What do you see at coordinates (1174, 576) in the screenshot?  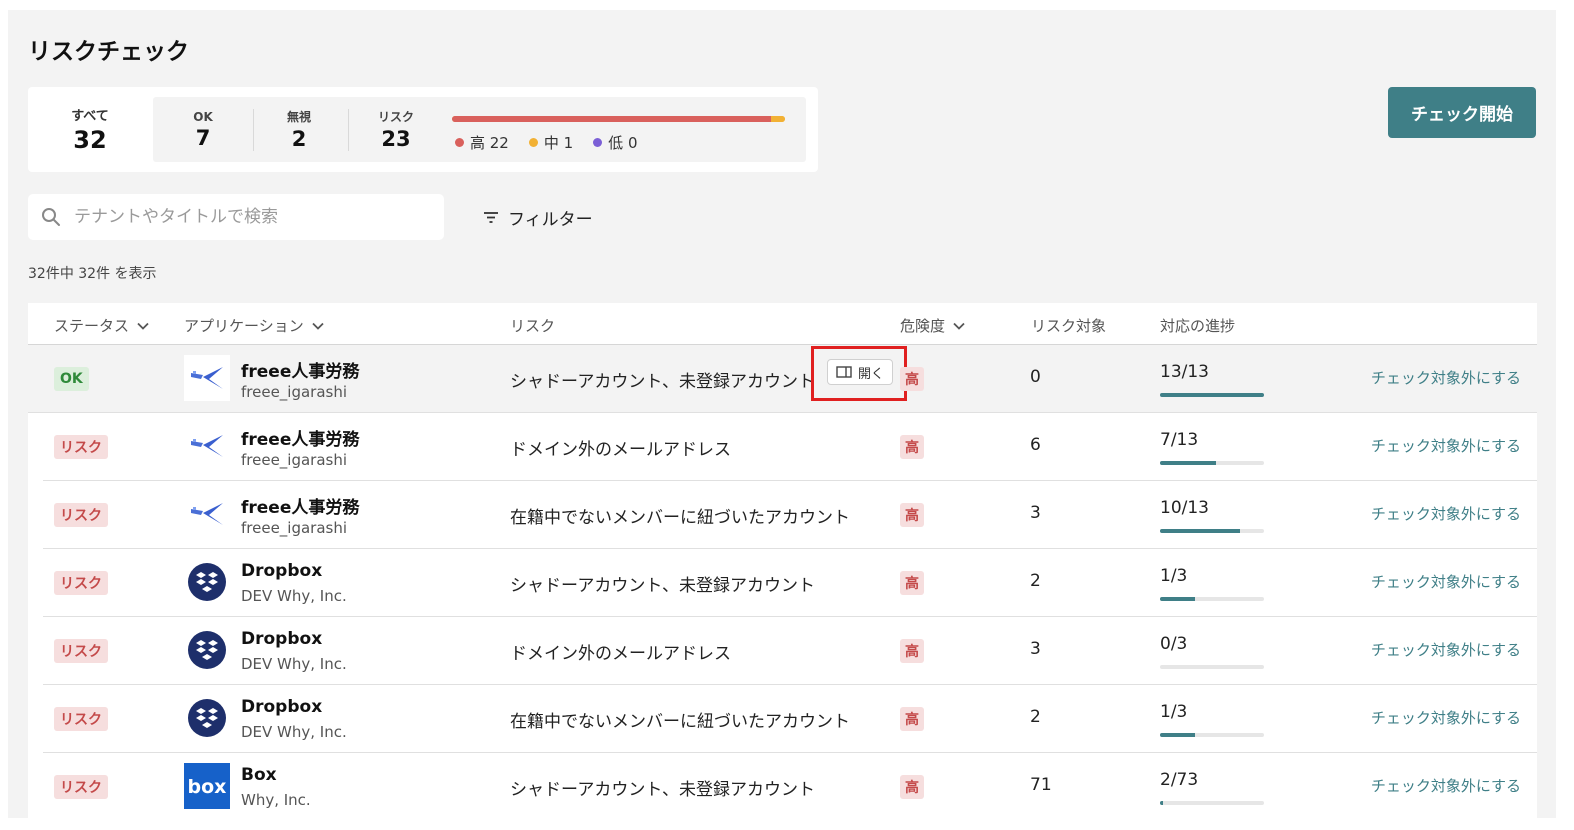 I see `progress-text: 1/3` at bounding box center [1174, 576].